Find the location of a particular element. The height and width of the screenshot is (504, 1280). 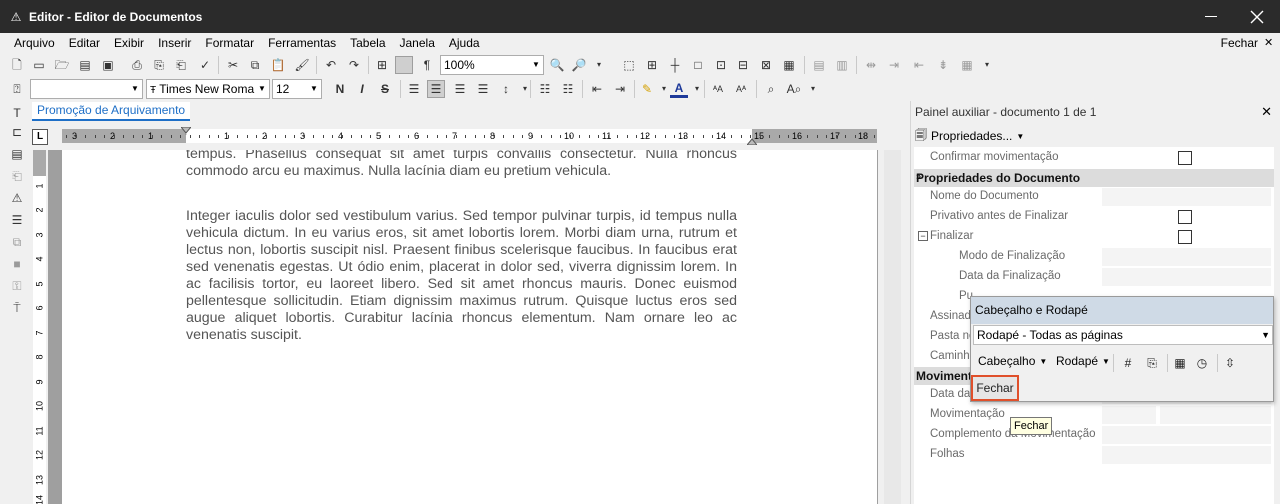

justify-icon: ☰ is located at coordinates (483, 89).